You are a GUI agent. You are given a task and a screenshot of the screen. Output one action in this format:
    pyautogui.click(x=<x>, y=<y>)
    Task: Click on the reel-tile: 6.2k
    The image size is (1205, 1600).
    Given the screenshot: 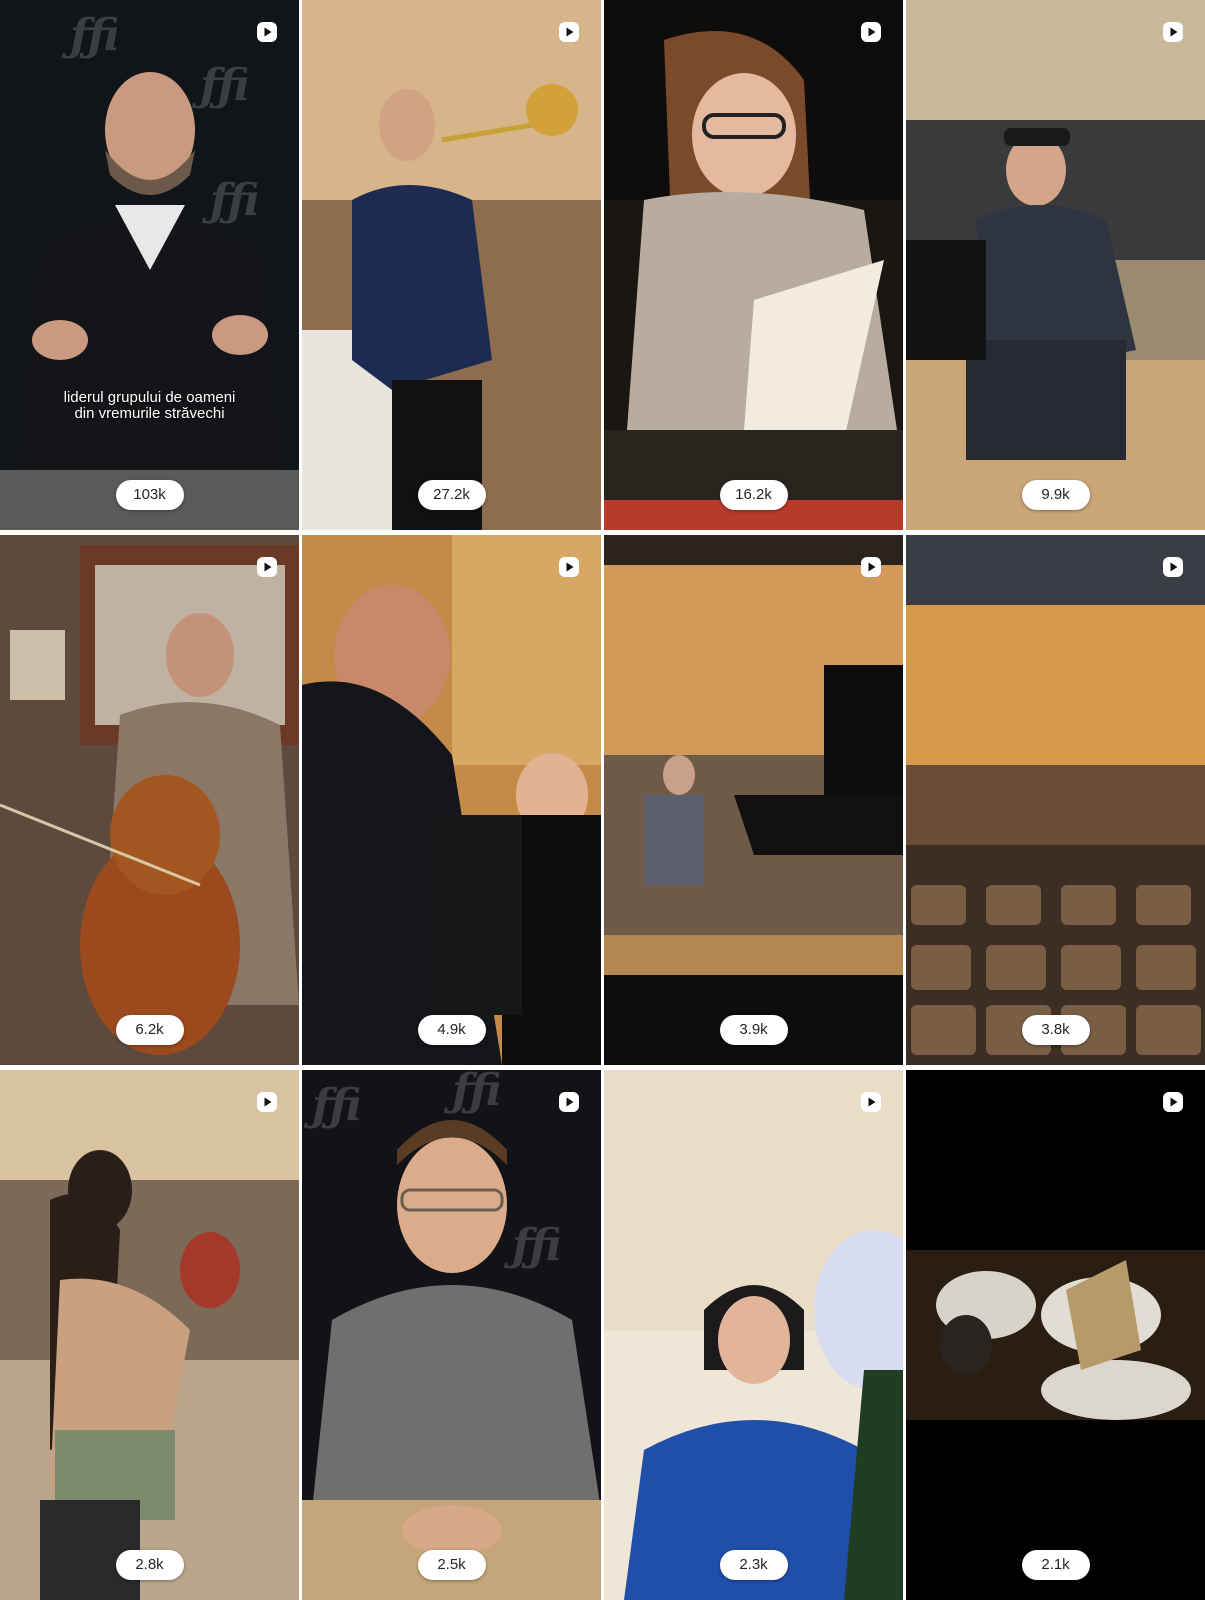 What is the action you would take?
    pyautogui.click(x=149, y=800)
    